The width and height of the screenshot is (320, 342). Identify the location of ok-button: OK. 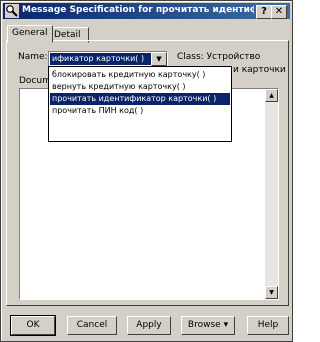
(33, 325).